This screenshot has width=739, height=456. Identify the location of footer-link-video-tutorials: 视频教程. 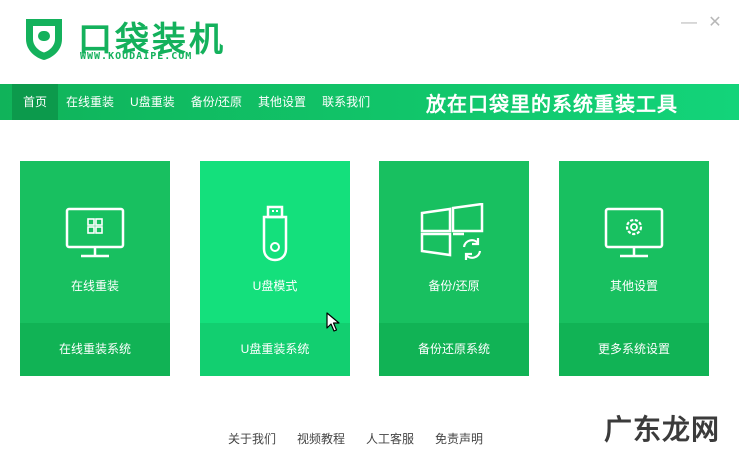
(321, 438).